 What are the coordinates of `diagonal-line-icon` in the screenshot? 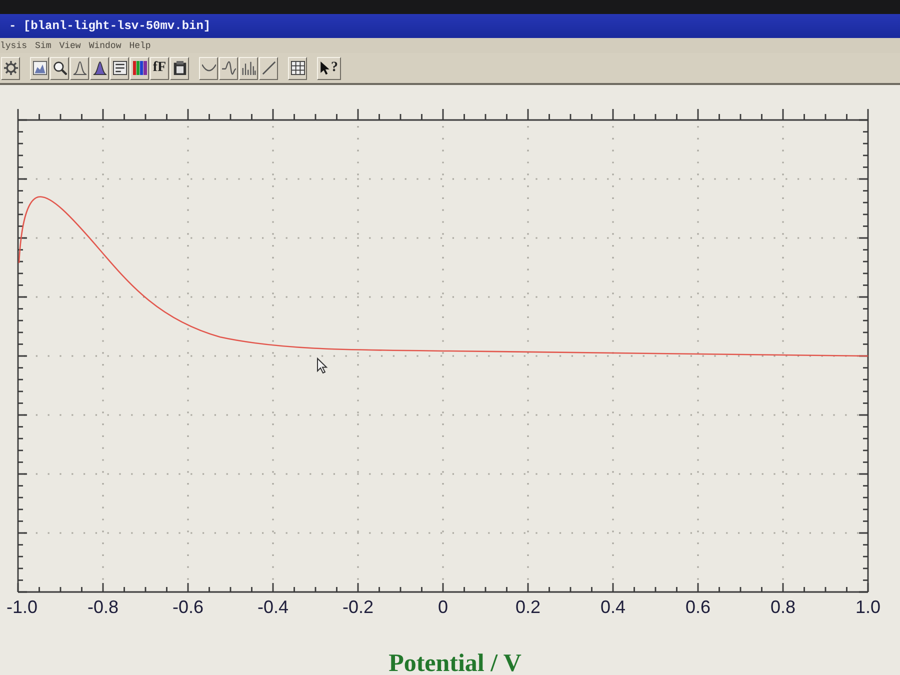 It's located at (269, 68).